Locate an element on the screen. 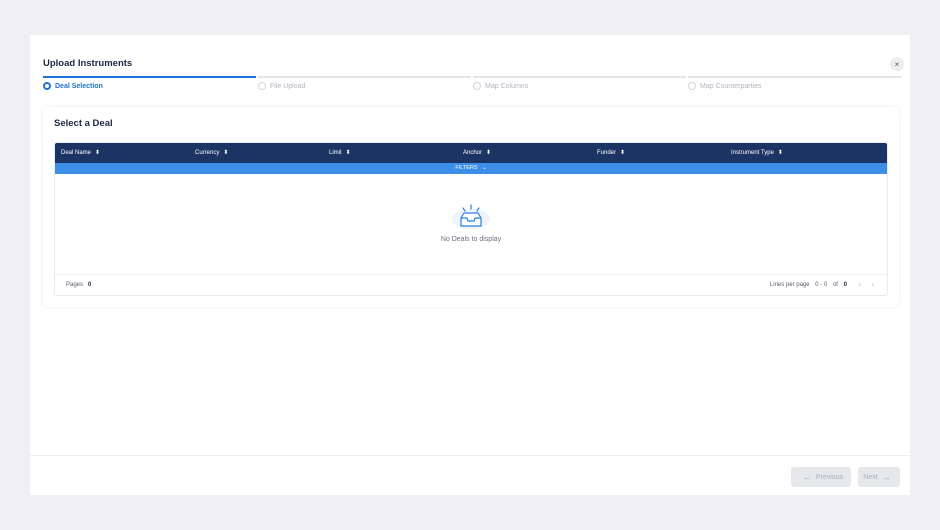 The height and width of the screenshot is (530, 940). column-header-deal-name: Deal Name ⬍ is located at coordinates (80, 153).